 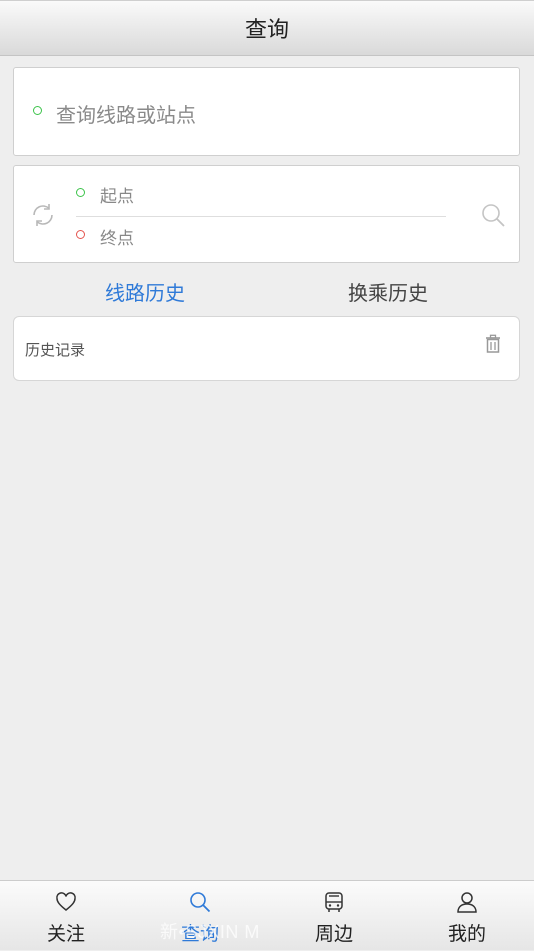 I want to click on start-dot-icon, so click(x=80, y=192).